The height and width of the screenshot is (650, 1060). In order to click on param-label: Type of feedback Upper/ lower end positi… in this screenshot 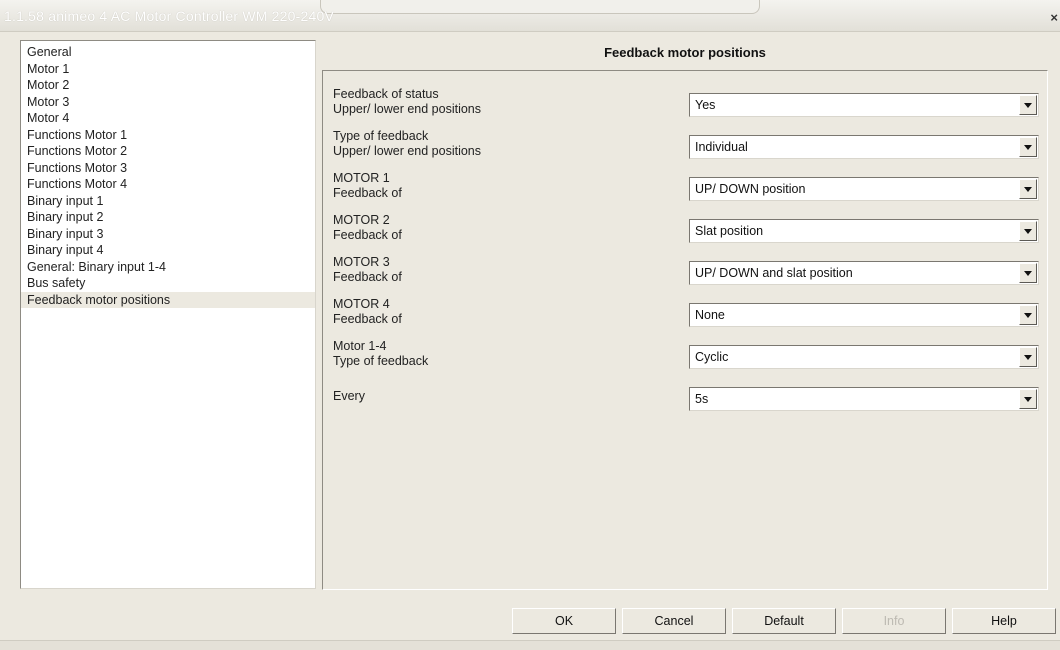, I will do `click(503, 144)`.